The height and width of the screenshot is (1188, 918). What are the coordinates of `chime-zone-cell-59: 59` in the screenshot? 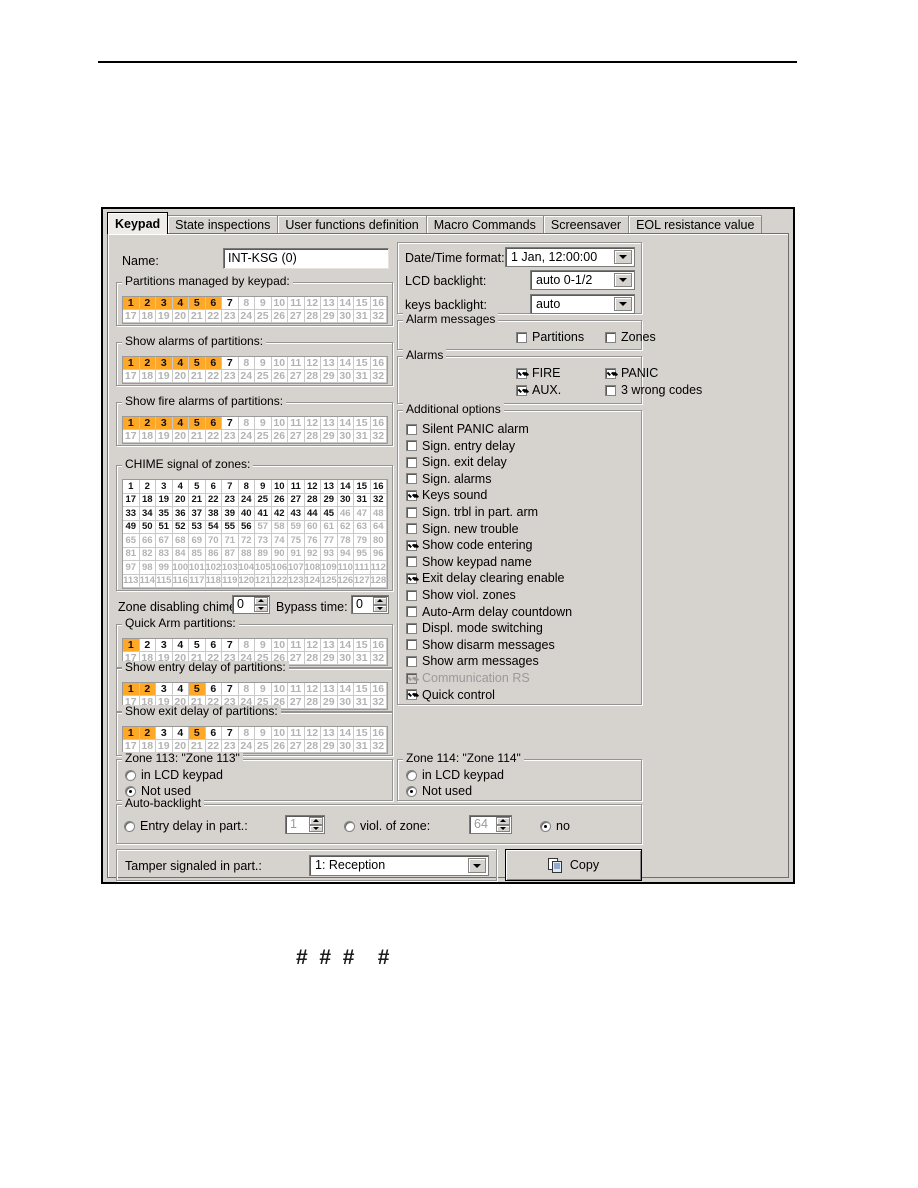 It's located at (296, 527).